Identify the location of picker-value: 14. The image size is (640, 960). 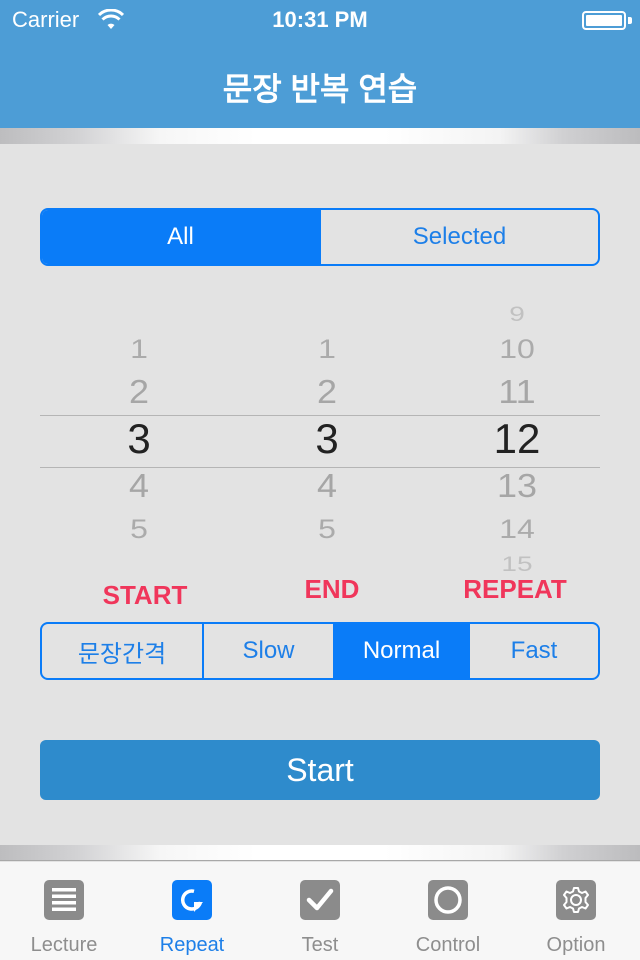
(517, 529).